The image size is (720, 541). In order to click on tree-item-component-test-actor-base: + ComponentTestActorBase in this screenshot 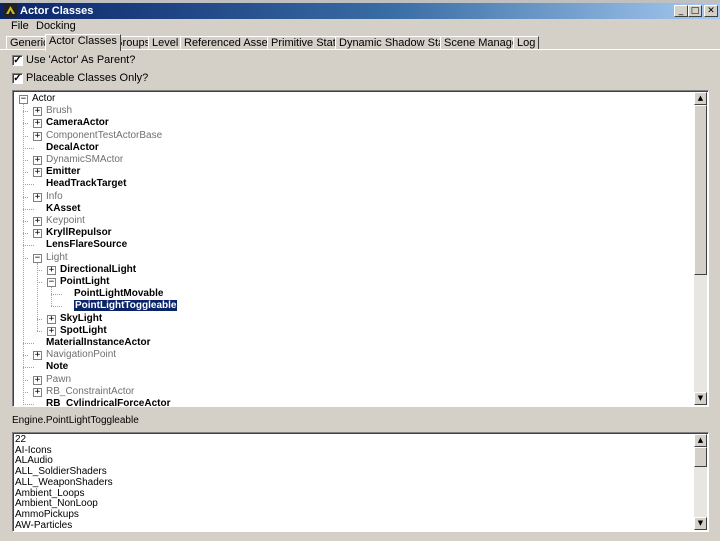, I will do `click(92, 136)`.